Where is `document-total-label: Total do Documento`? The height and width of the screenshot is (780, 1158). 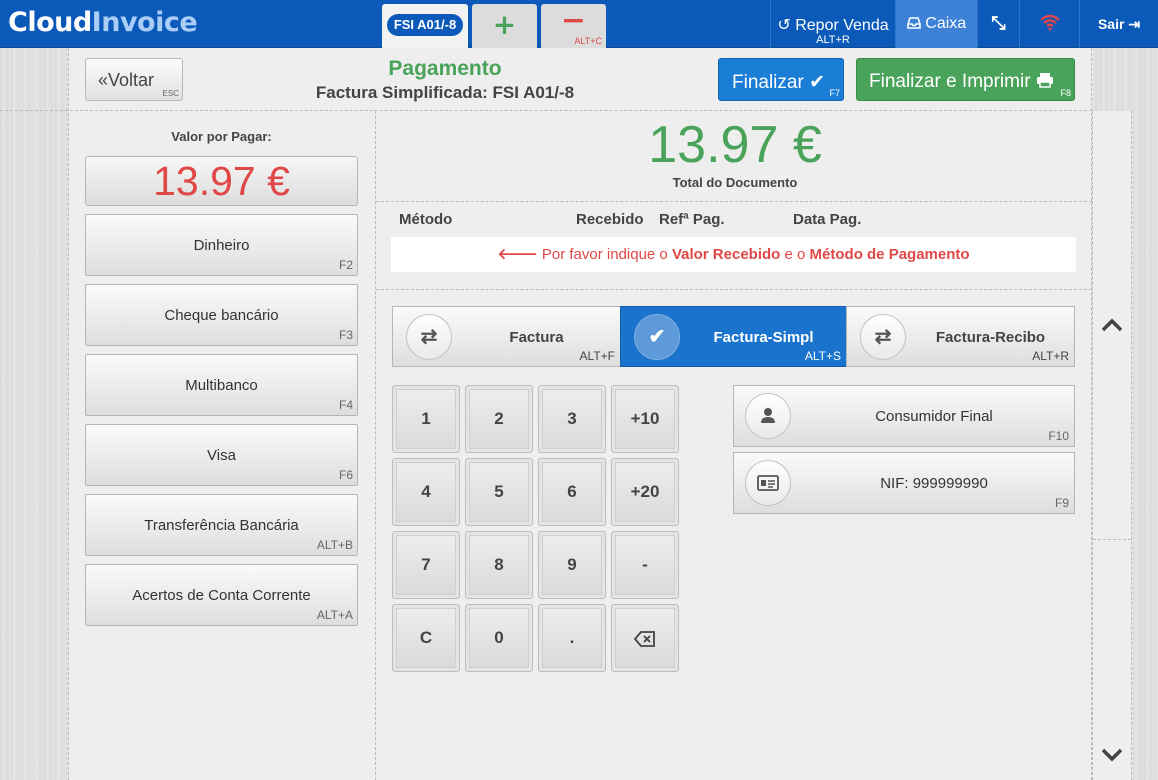
document-total-label: Total do Documento is located at coordinates (735, 182).